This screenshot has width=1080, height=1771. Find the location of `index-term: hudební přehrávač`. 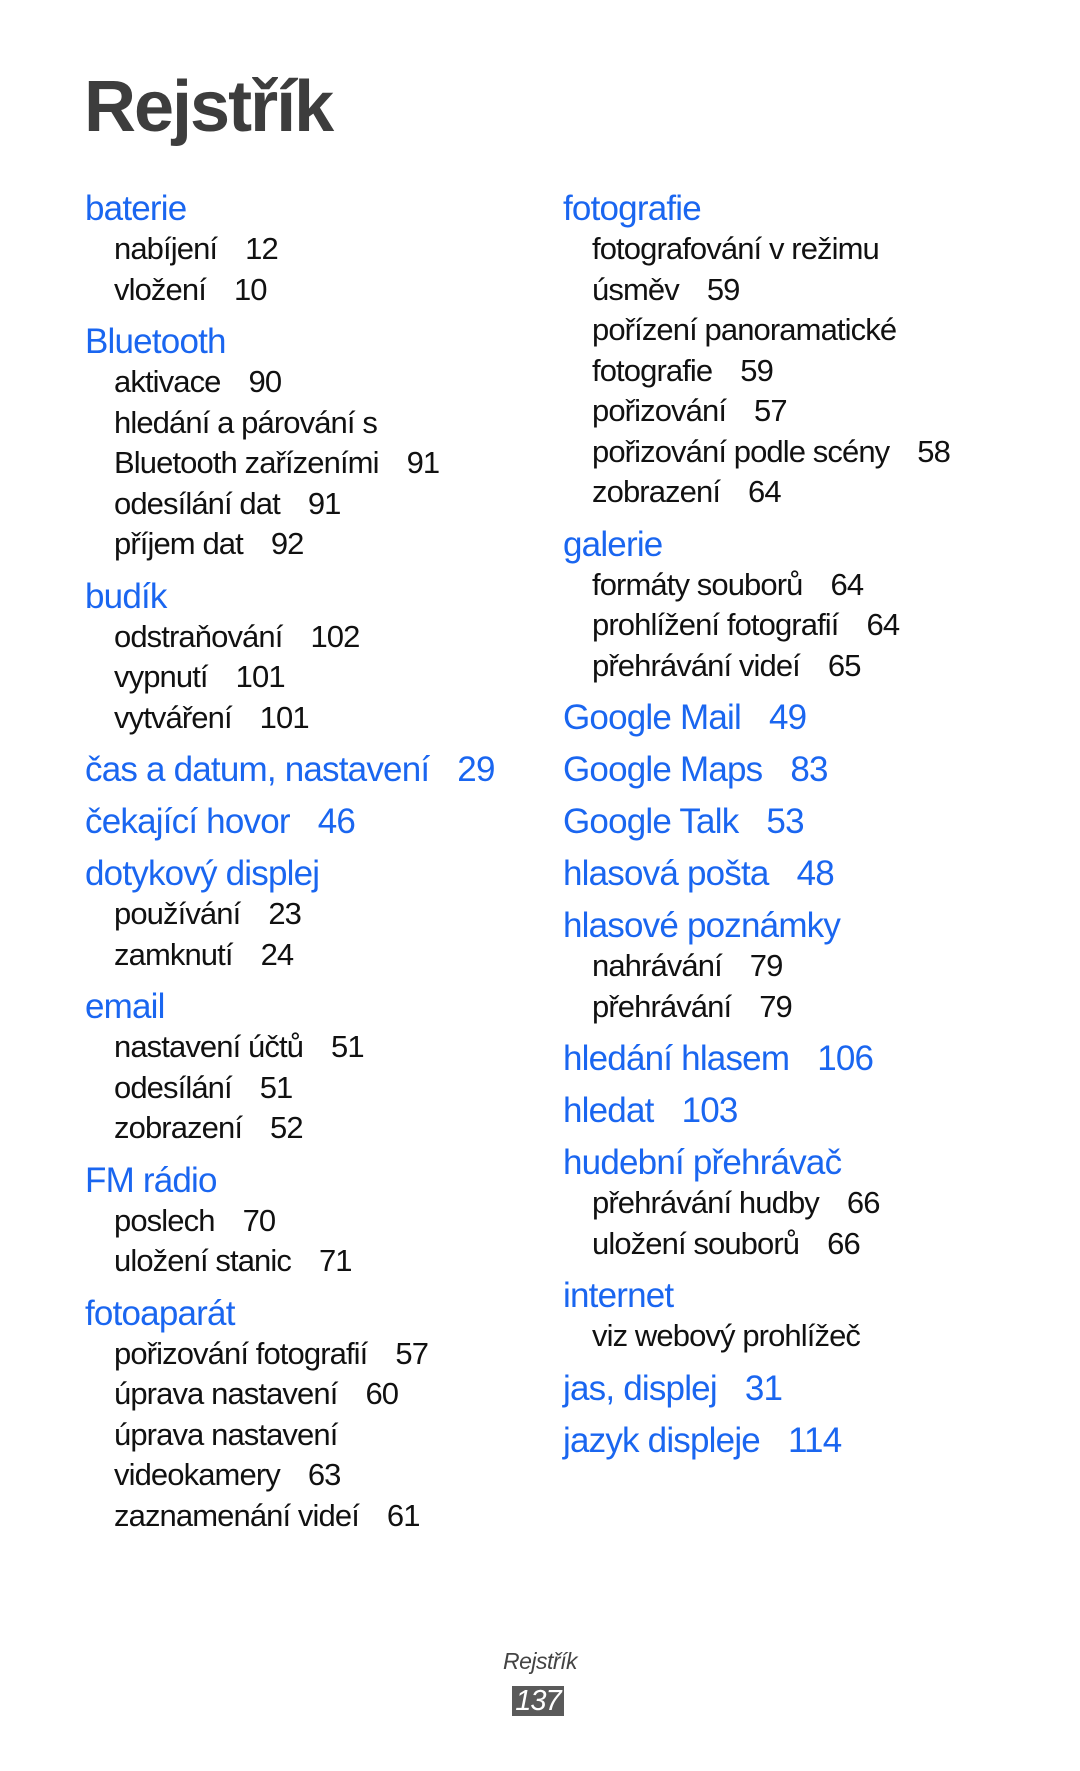

index-term: hudební přehrávač is located at coordinates (702, 1162).